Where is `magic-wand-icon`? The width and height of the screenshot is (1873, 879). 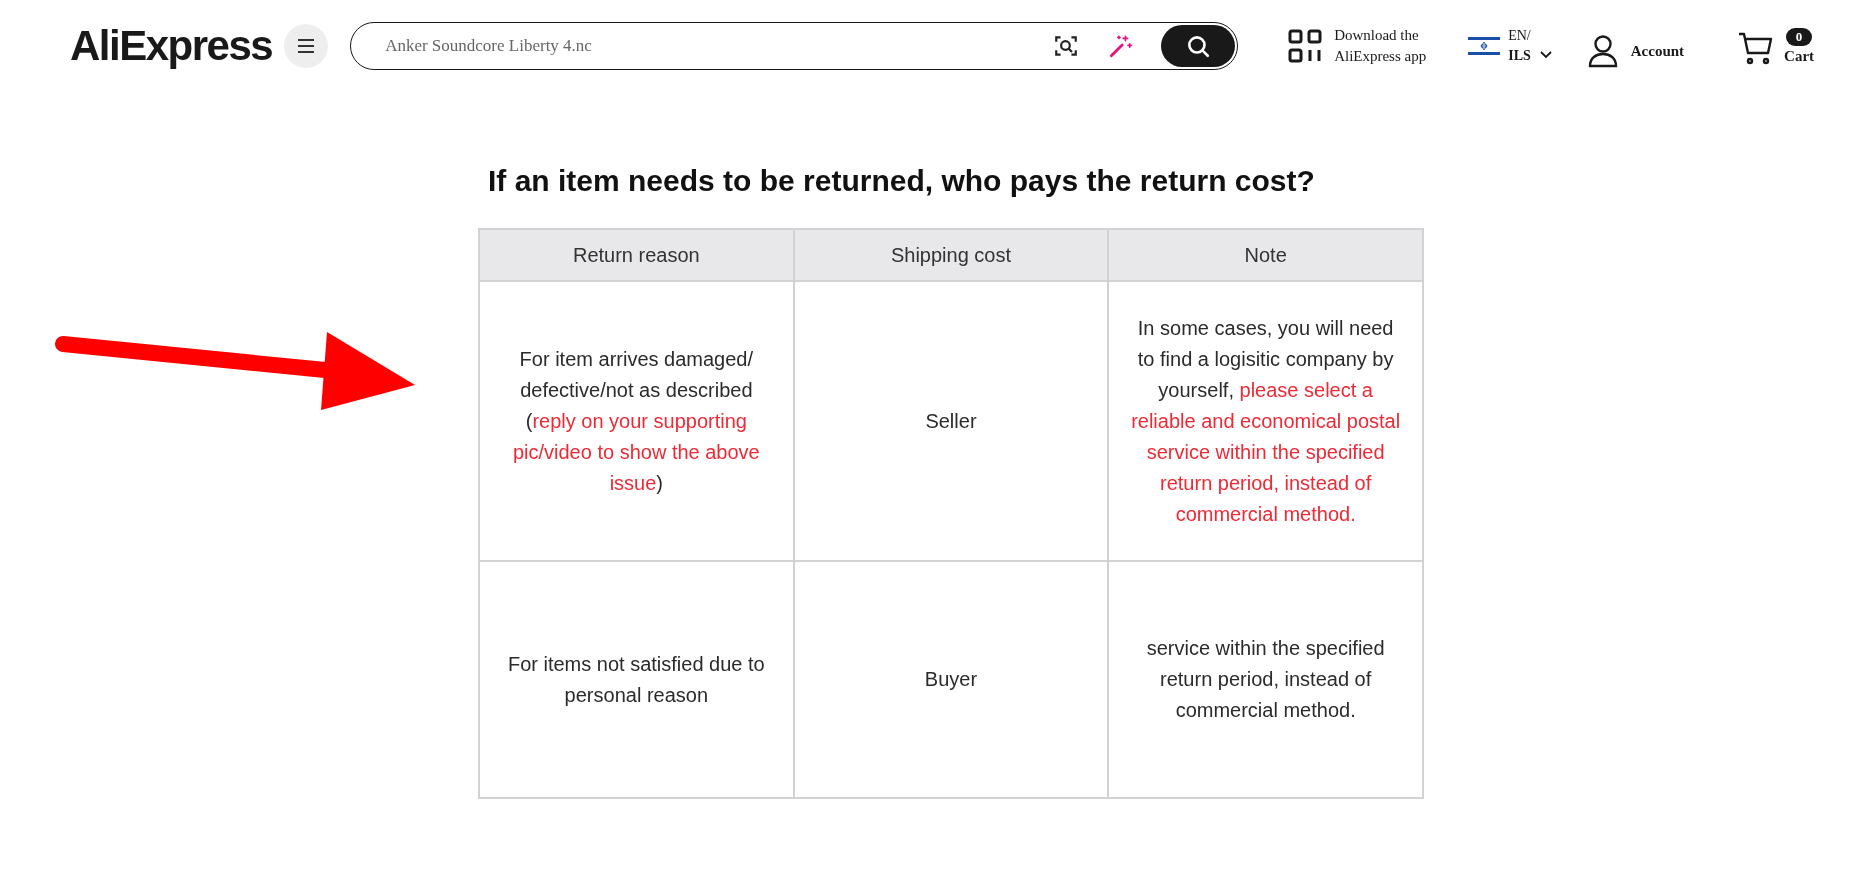 magic-wand-icon is located at coordinates (1120, 46).